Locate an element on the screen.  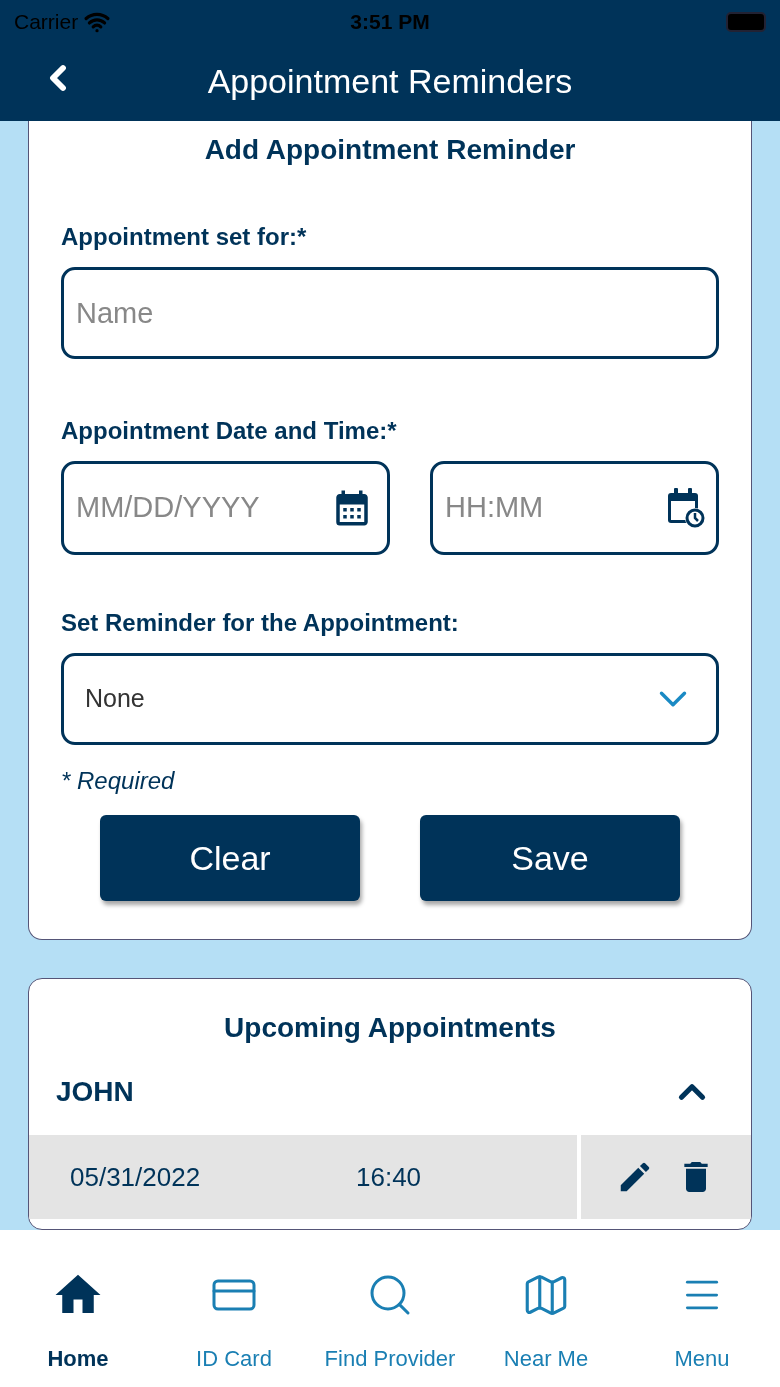
field-label: Set Reminder for the Appointment: is located at coordinates (260, 623).